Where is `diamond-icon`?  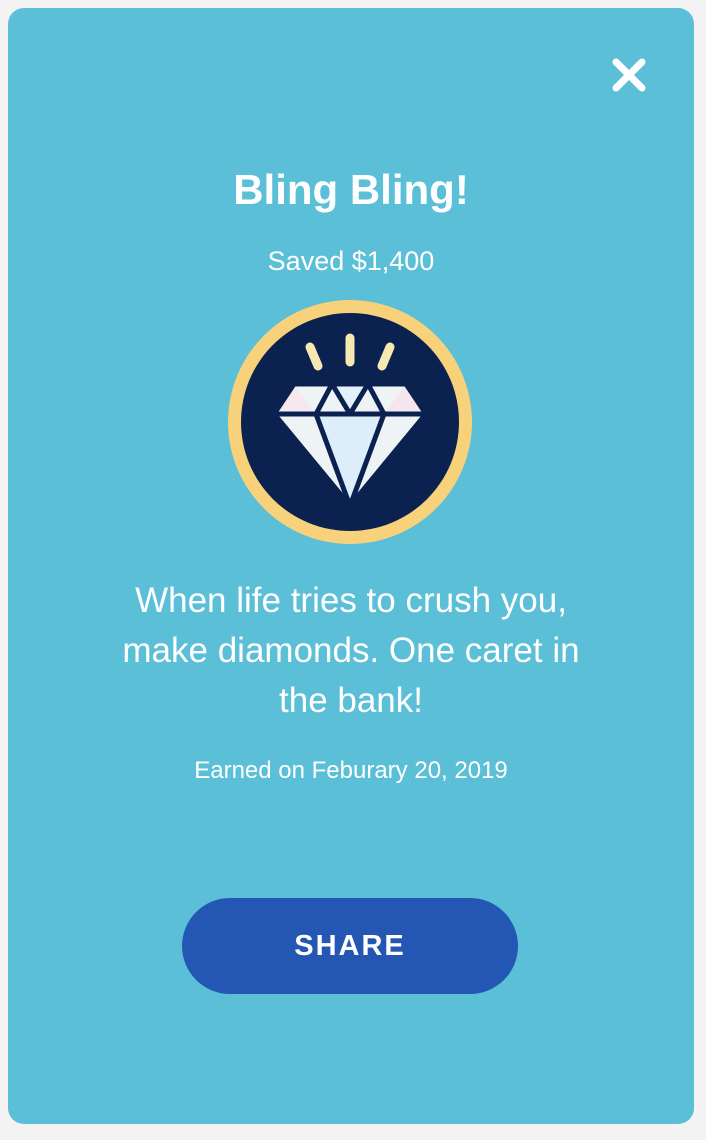 diamond-icon is located at coordinates (350, 422).